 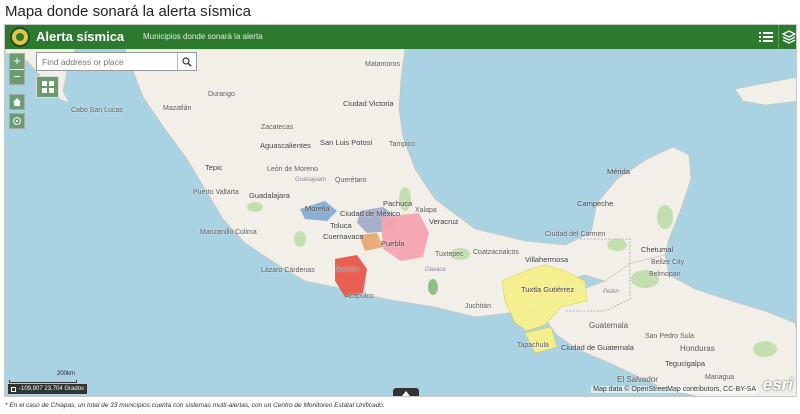 What do you see at coordinates (216, 192) in the screenshot?
I see `place-label: Puerto Vallarta` at bounding box center [216, 192].